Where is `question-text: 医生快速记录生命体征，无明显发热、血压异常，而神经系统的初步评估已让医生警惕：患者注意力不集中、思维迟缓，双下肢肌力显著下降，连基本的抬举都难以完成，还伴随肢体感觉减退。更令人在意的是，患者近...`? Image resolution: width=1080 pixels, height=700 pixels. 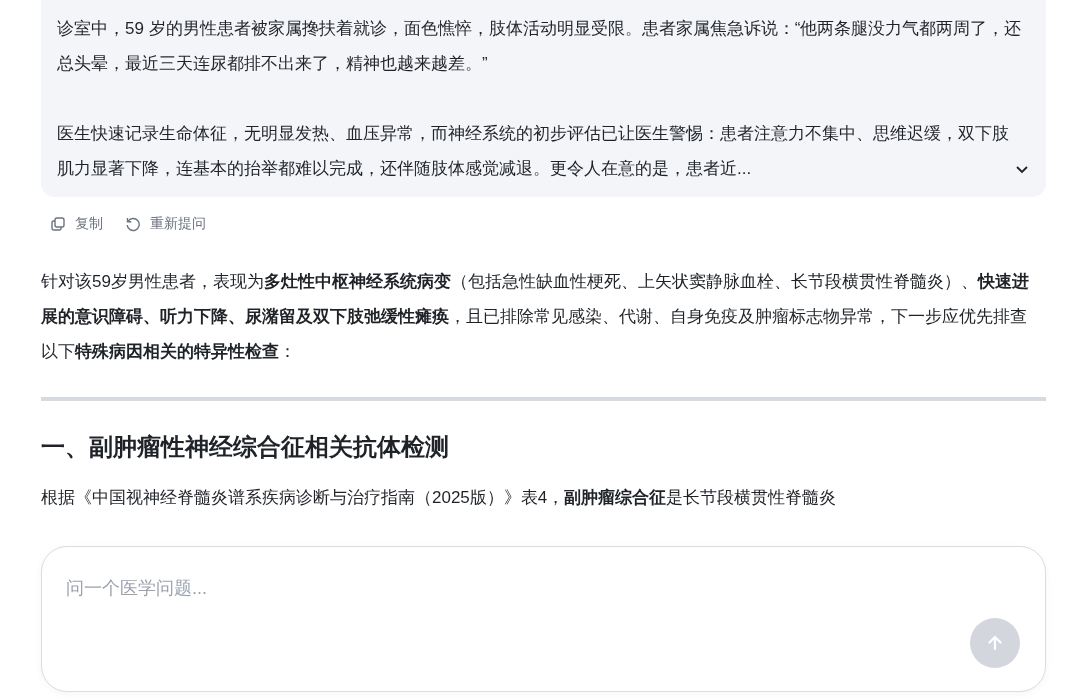
question-text: 医生快速记录生命体征，无明显发热、血压异常，而神经系统的初步评估已让医生警惕：患者注意力不集中、思维迟缓，双下肢肌力显著下降，连基本的抬举都难以完成，还伴随肢体感觉减退。更令人在意的是，患者近... is located at coordinates (533, 151).